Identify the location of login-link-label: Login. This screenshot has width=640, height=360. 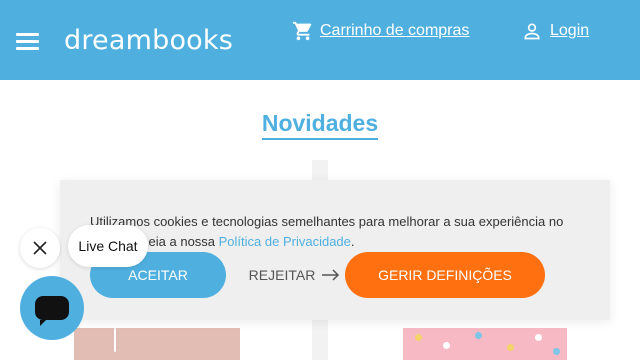
(570, 30).